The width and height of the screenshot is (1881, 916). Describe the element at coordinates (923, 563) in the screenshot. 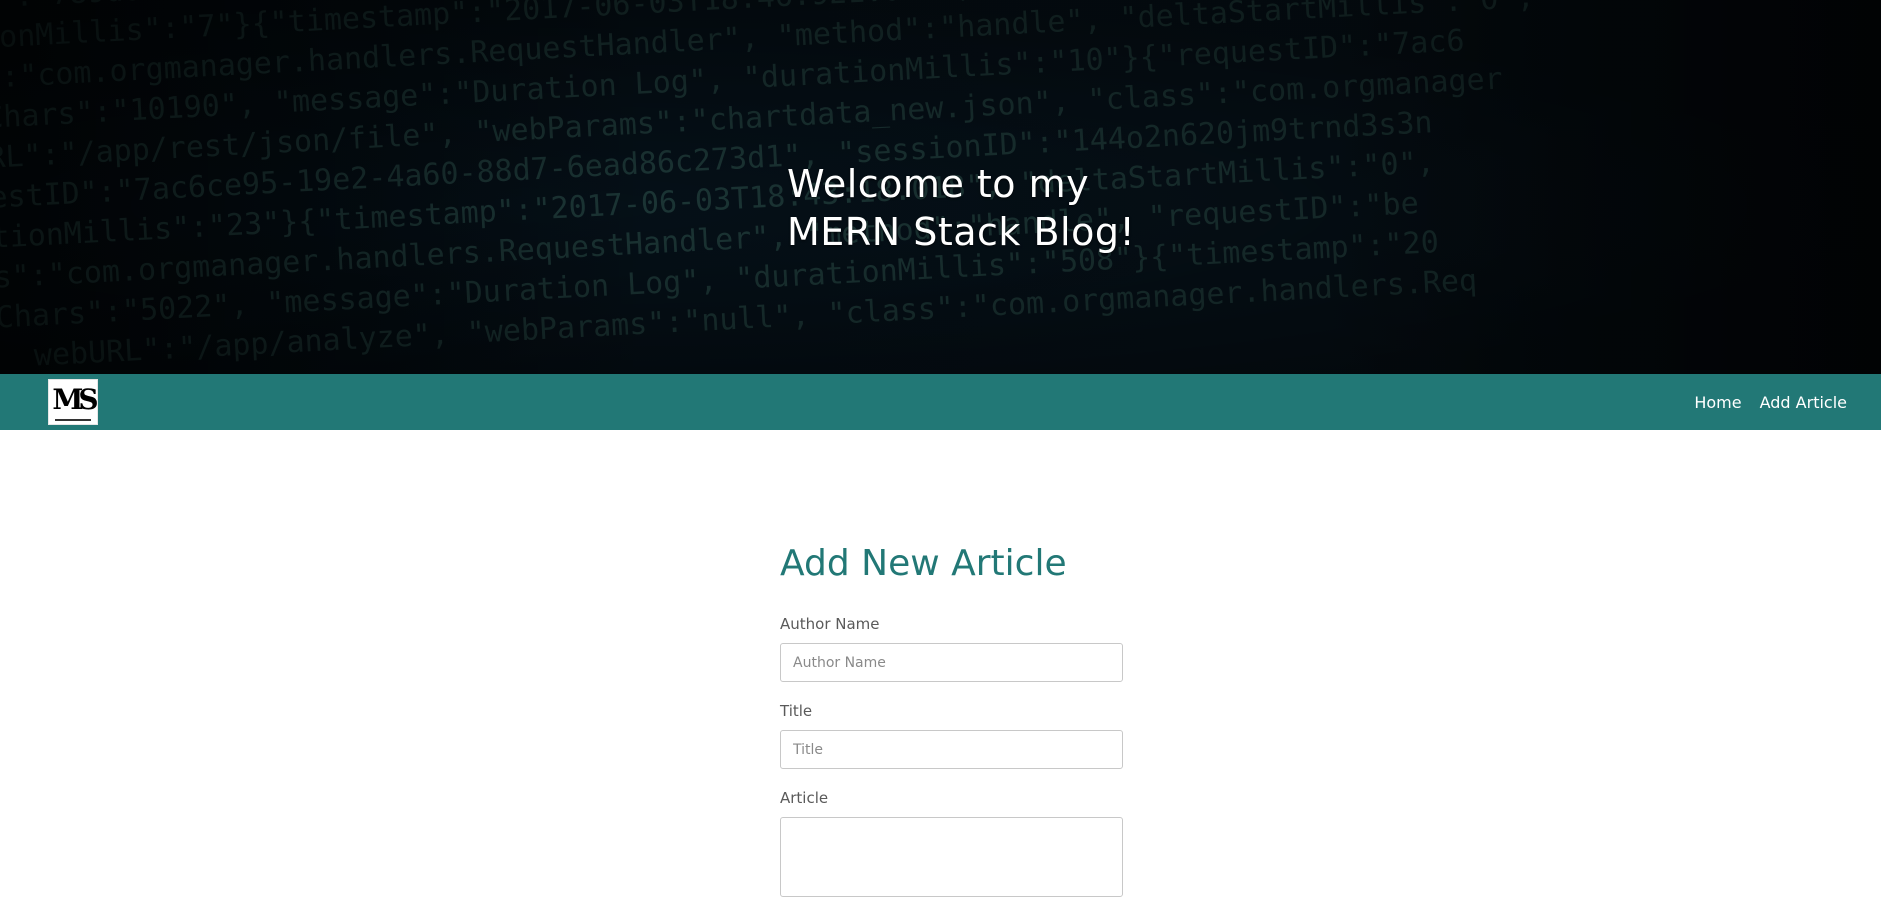

I see `form-heading: Add New Article` at that location.